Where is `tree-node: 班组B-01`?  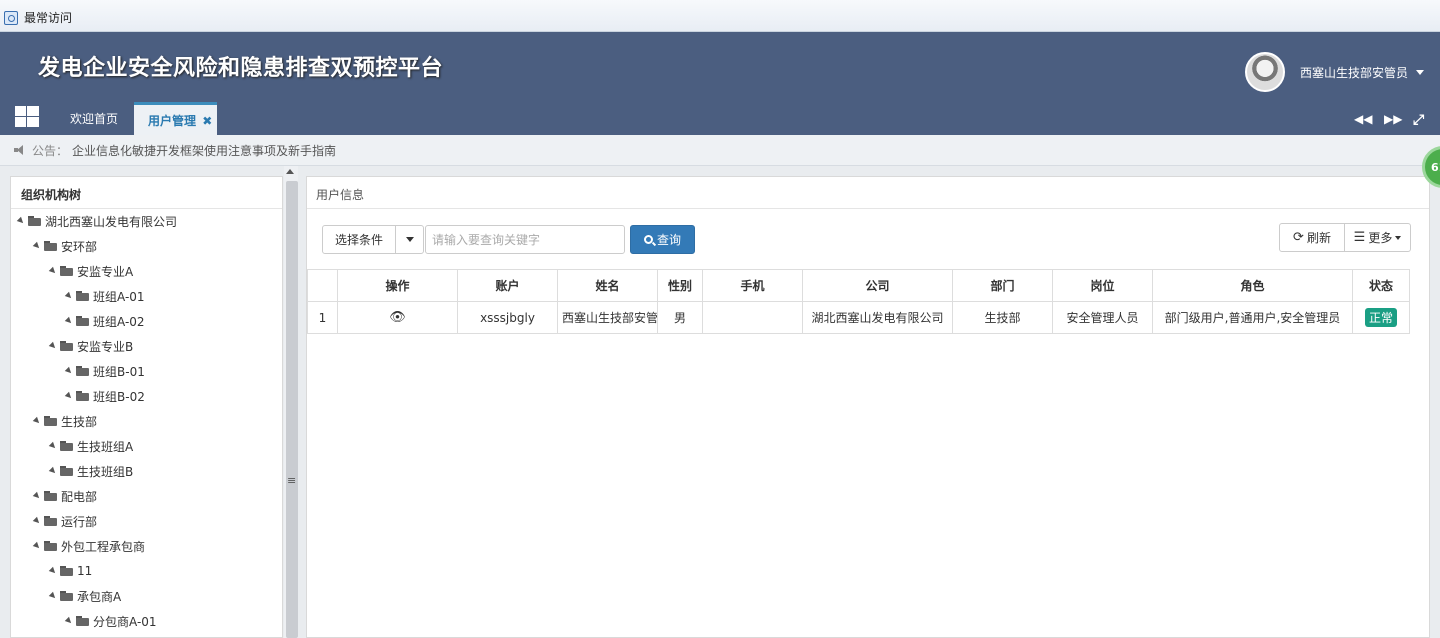 tree-node: 班组B-01 is located at coordinates (104, 371).